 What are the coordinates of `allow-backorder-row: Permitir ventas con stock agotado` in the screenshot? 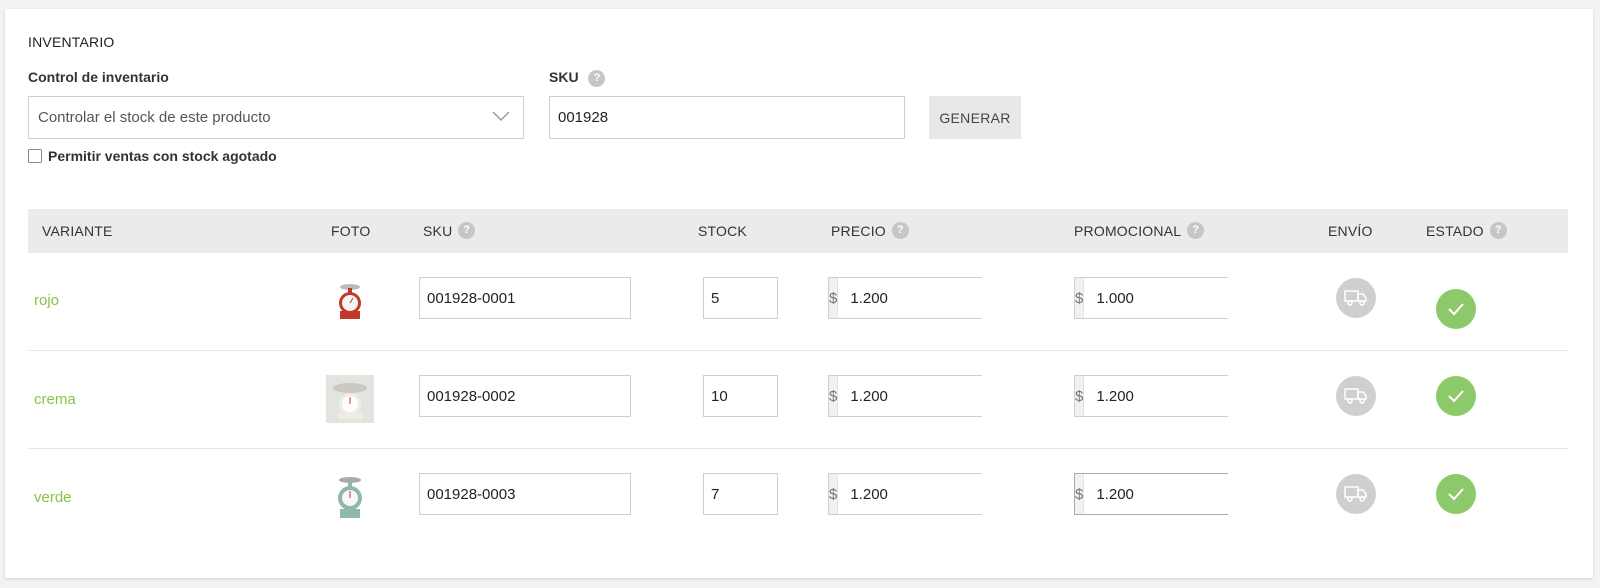 It's located at (152, 156).